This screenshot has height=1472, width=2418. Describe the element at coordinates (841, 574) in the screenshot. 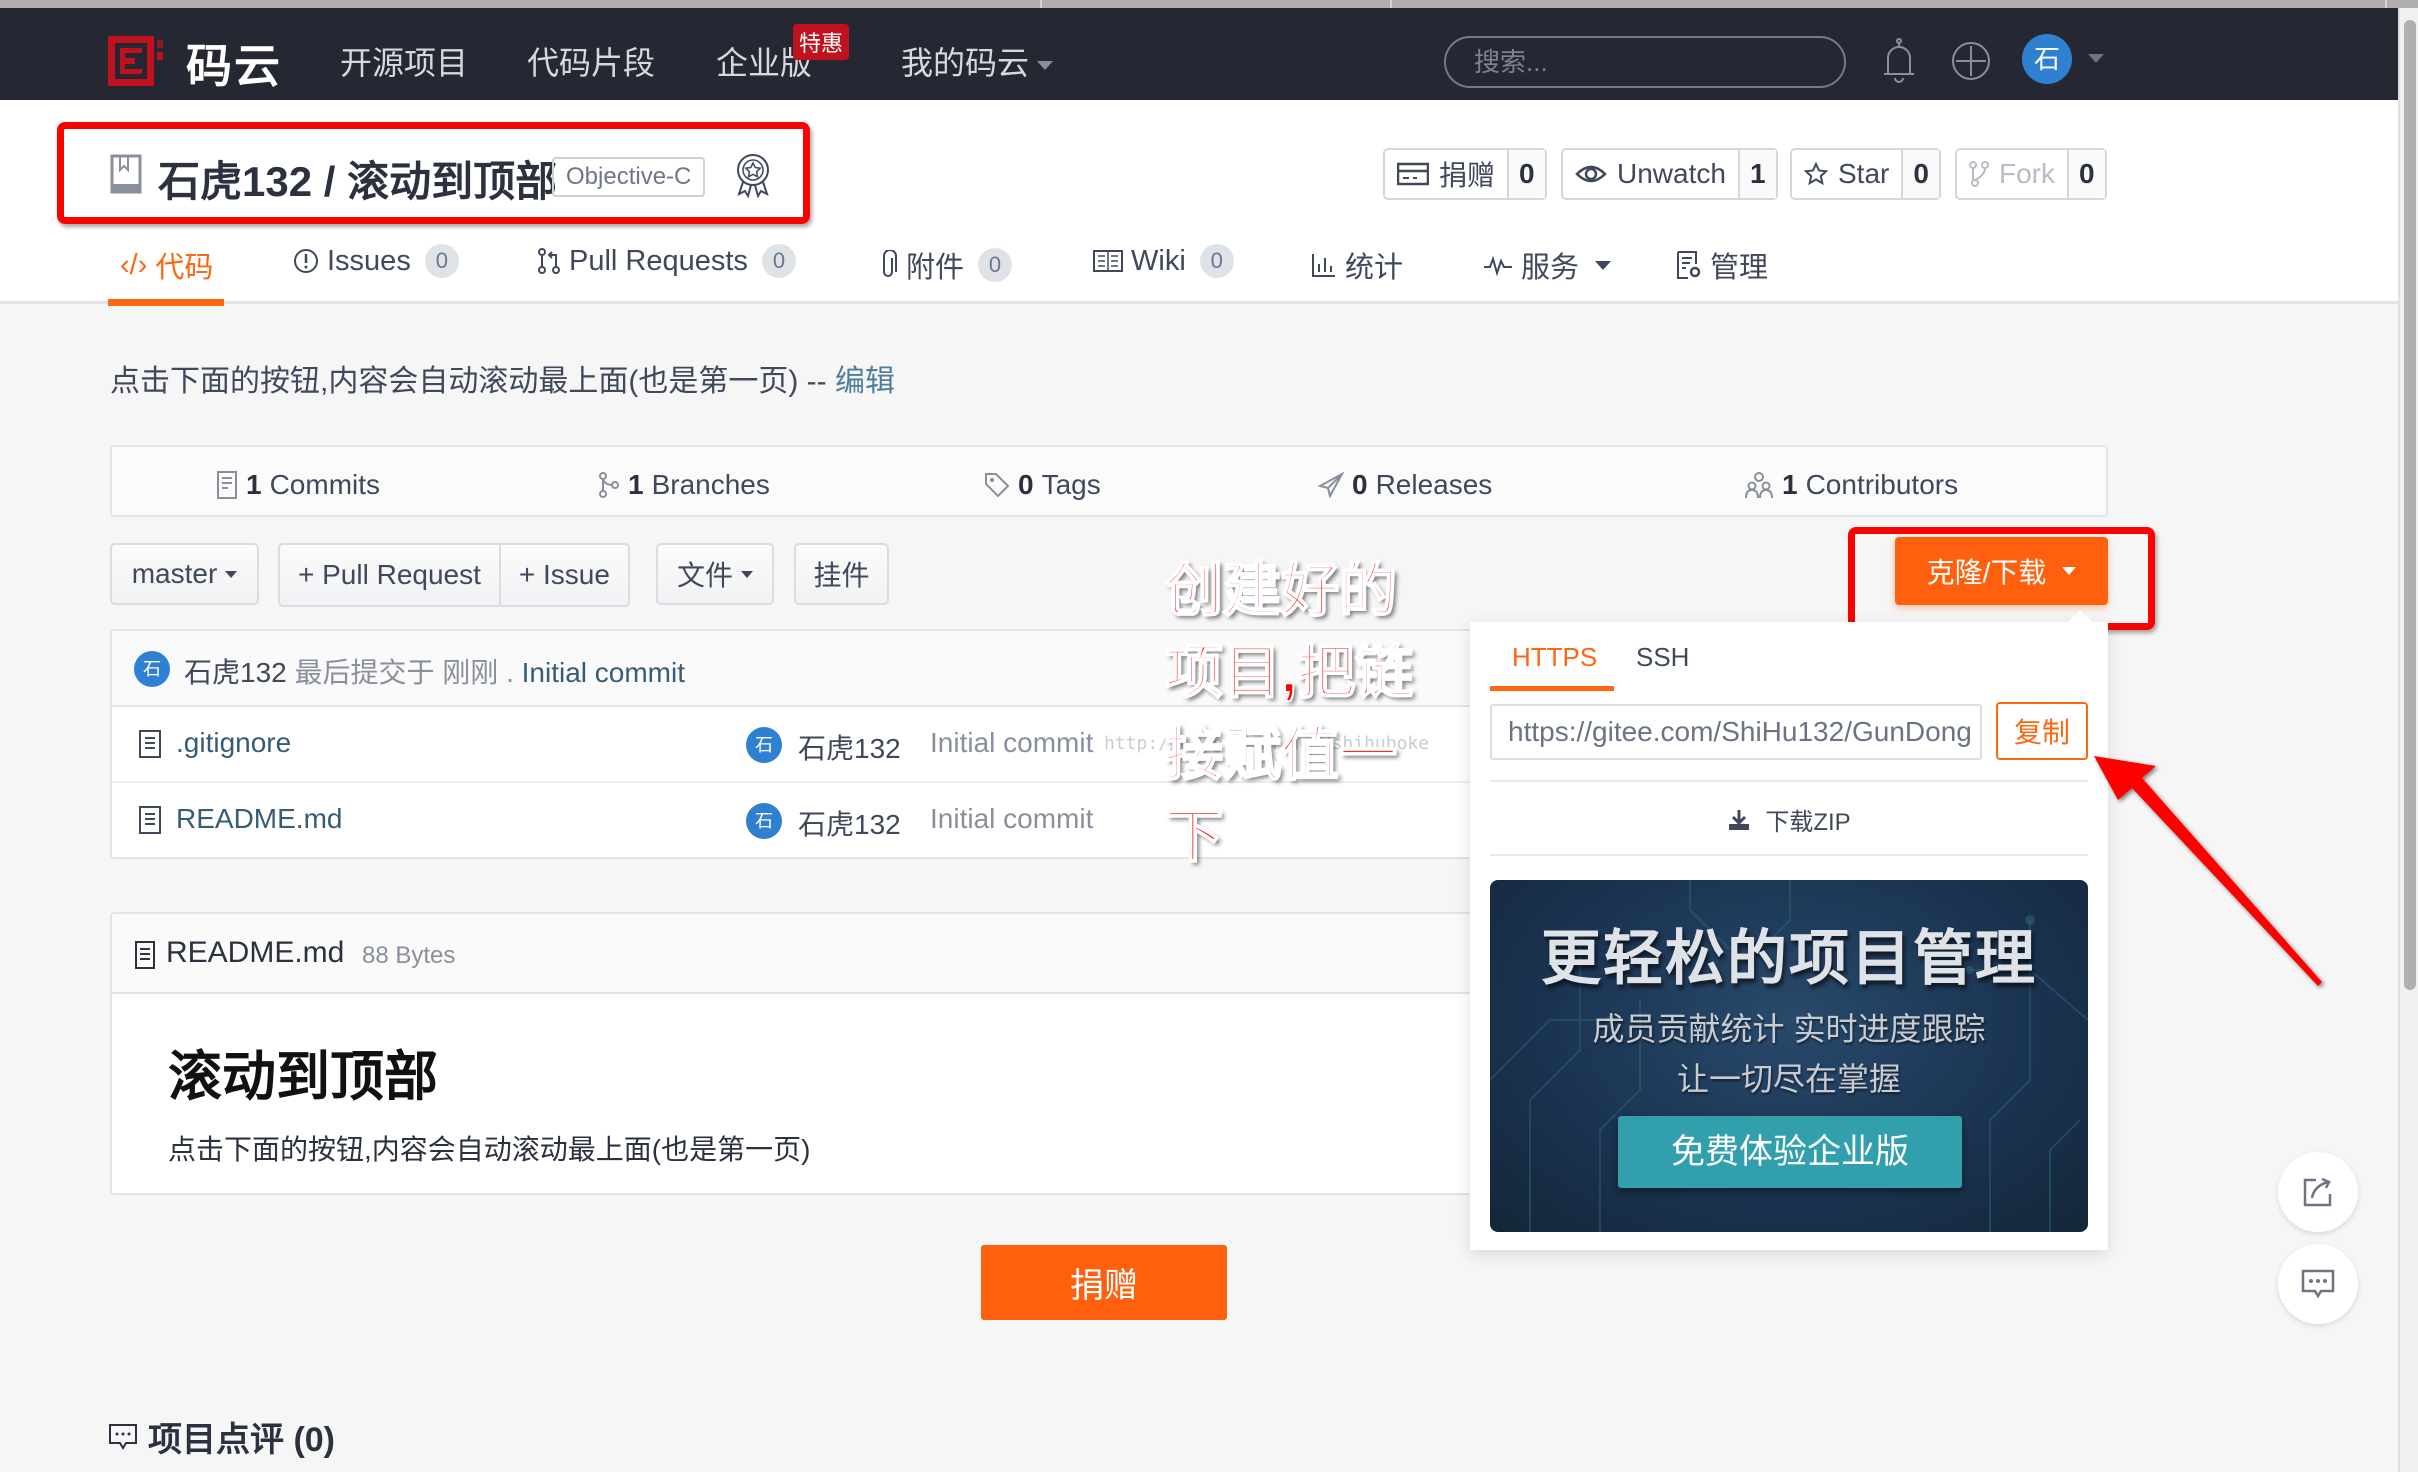

I see `widgets-button: 挂件` at that location.